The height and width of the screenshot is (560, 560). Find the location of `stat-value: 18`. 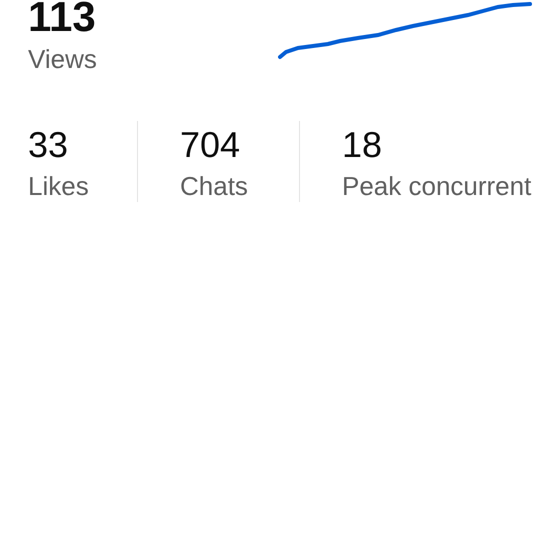

stat-value: 18 is located at coordinates (363, 145).